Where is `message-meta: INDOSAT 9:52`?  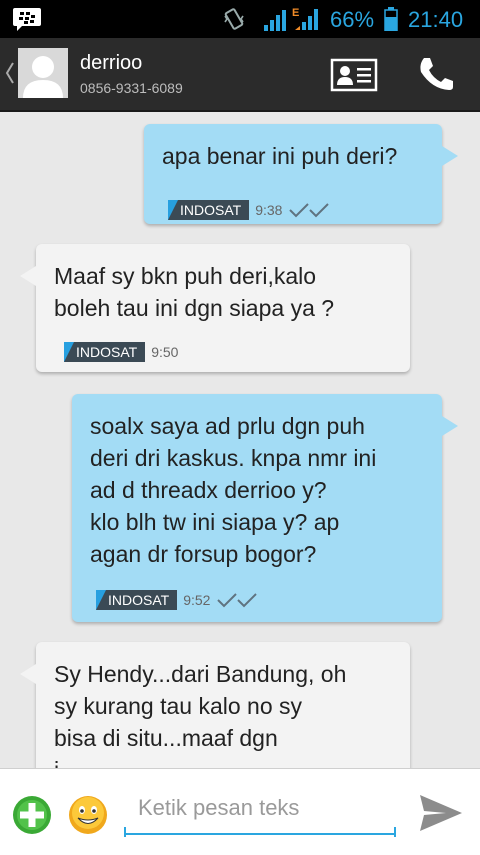
message-meta: INDOSAT 9:52 is located at coordinates (179, 600).